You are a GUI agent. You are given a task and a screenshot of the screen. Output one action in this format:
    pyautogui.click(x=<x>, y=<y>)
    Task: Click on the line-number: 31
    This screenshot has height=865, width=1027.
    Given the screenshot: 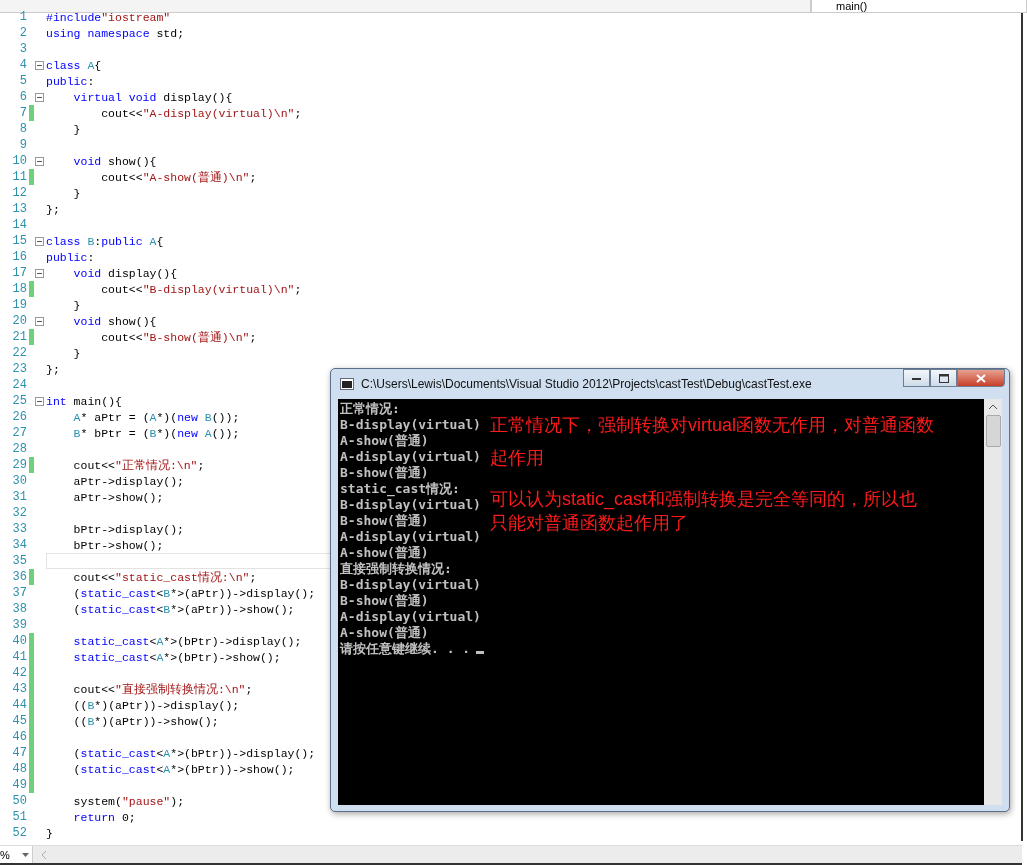 What is the action you would take?
    pyautogui.click(x=19, y=497)
    